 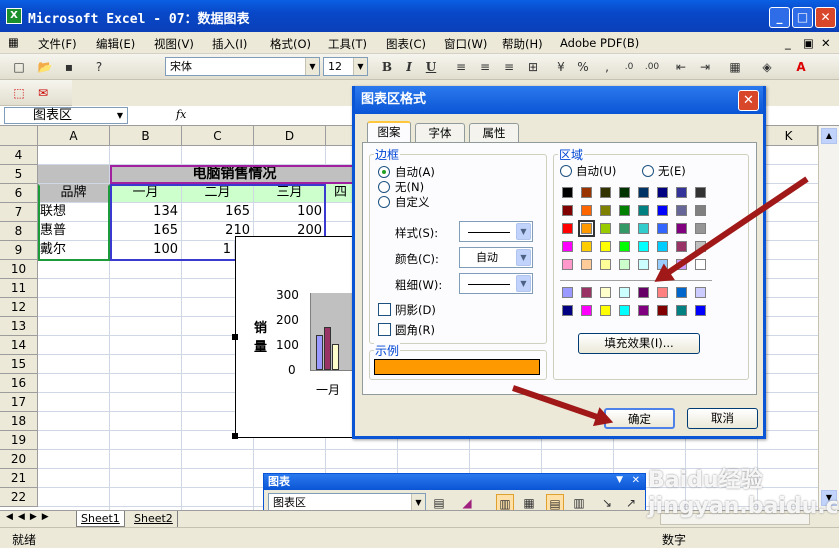 I want to click on area-none-radio, so click(x=648, y=171).